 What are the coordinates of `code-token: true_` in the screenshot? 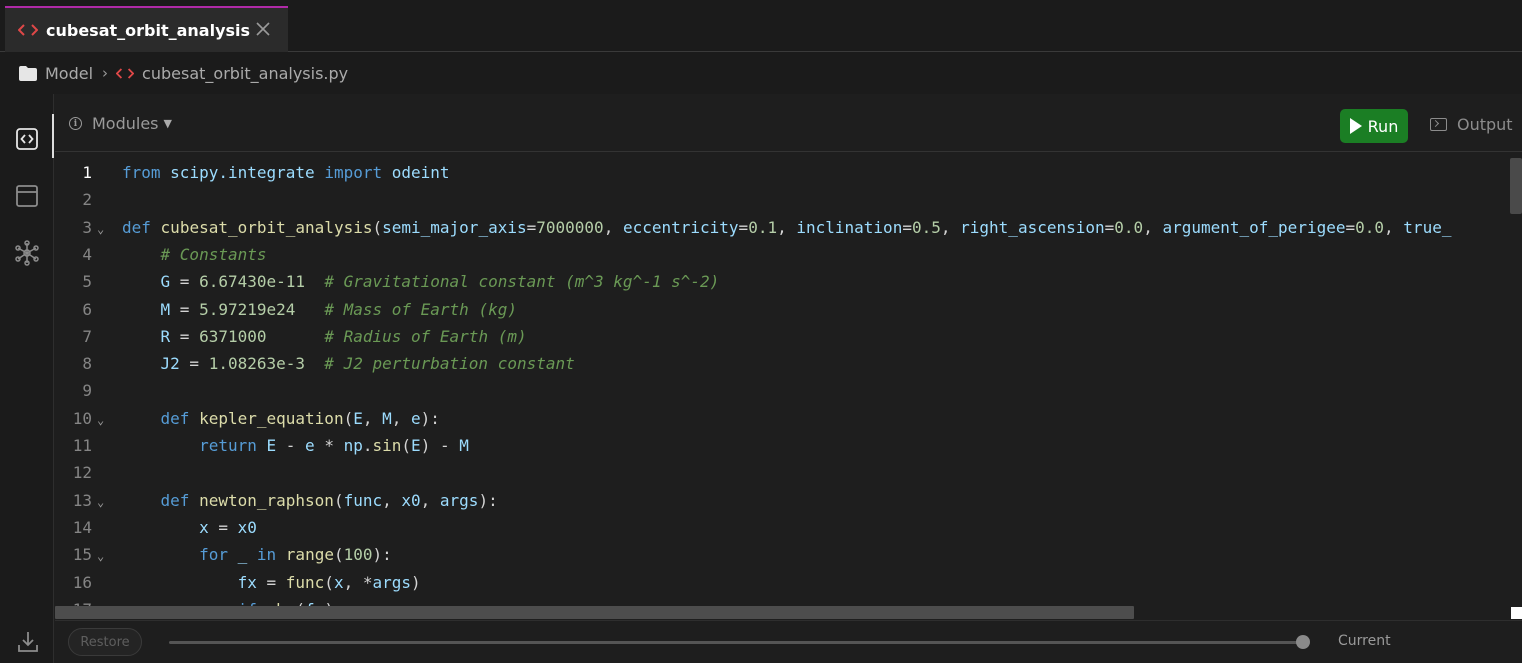 It's located at (1427, 227).